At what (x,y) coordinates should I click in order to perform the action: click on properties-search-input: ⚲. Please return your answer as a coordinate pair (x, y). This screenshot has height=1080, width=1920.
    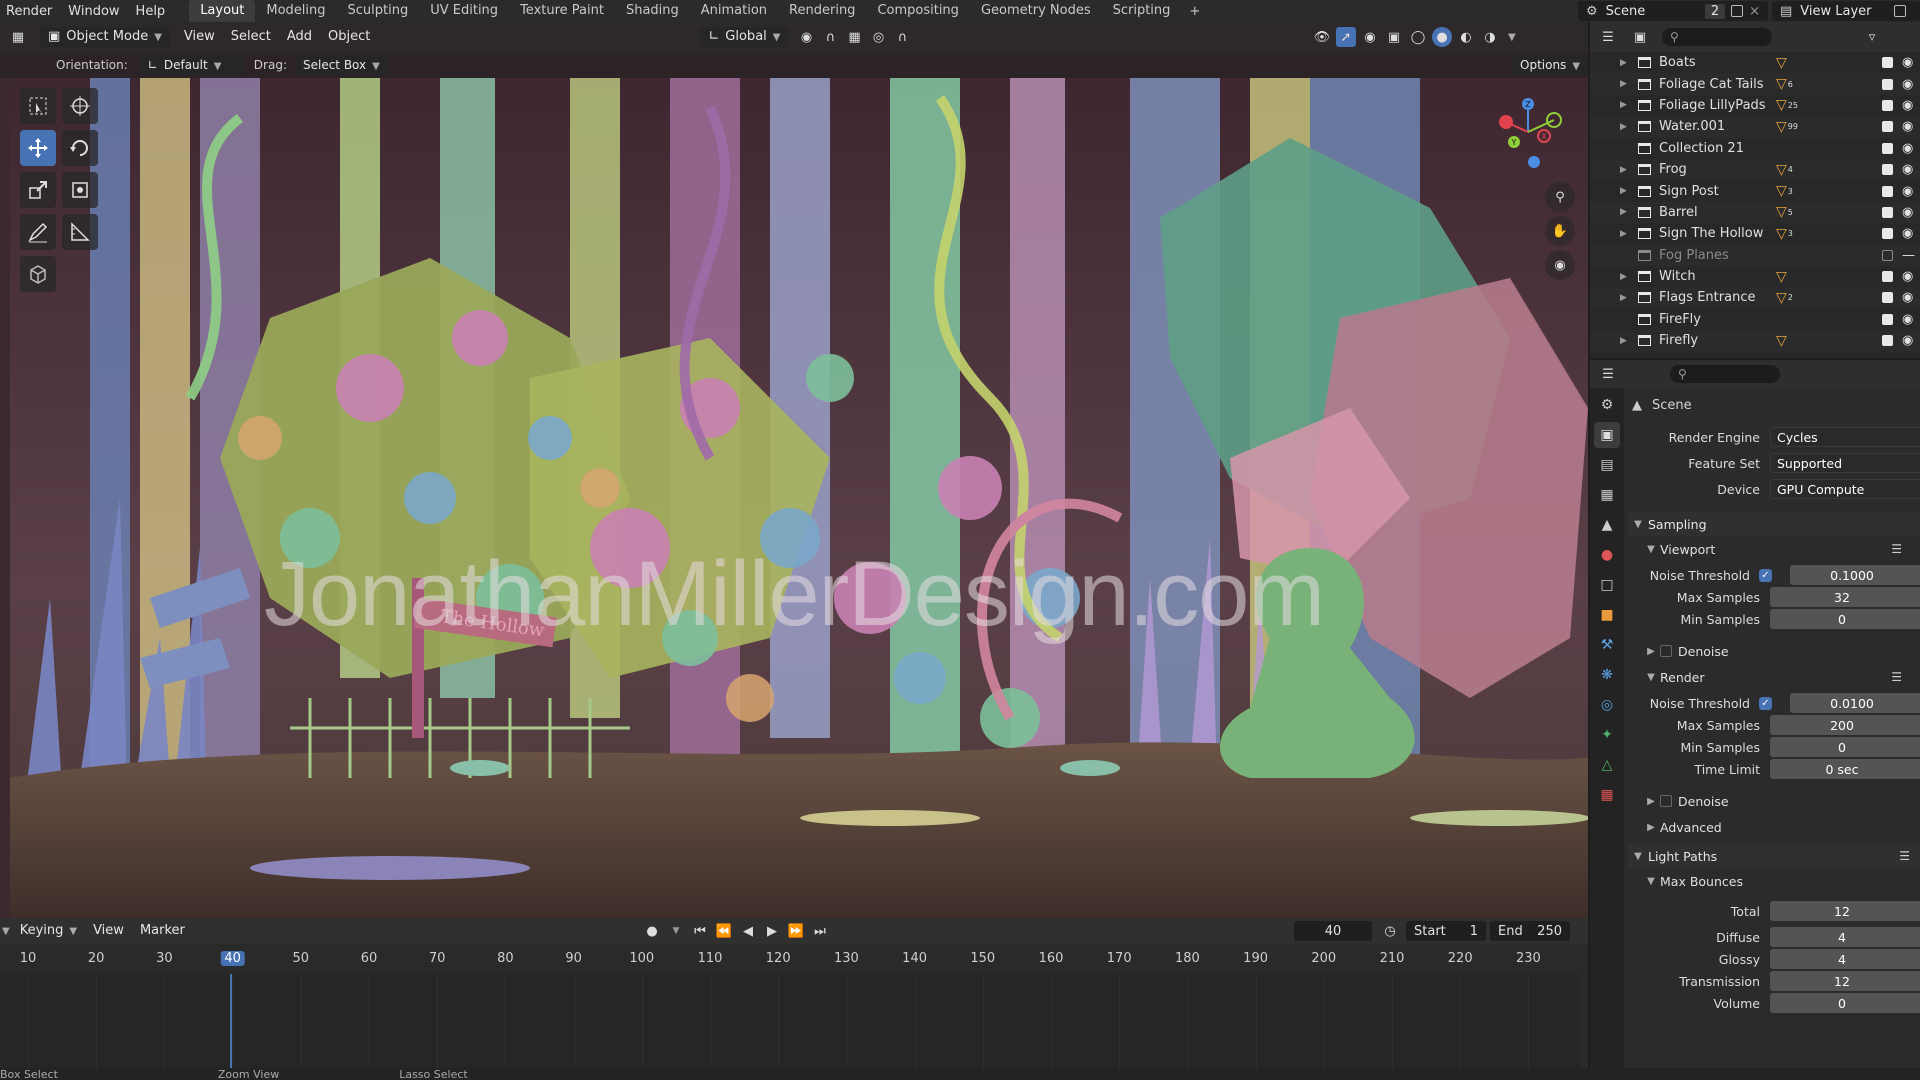
    Looking at the image, I should click on (1725, 374).